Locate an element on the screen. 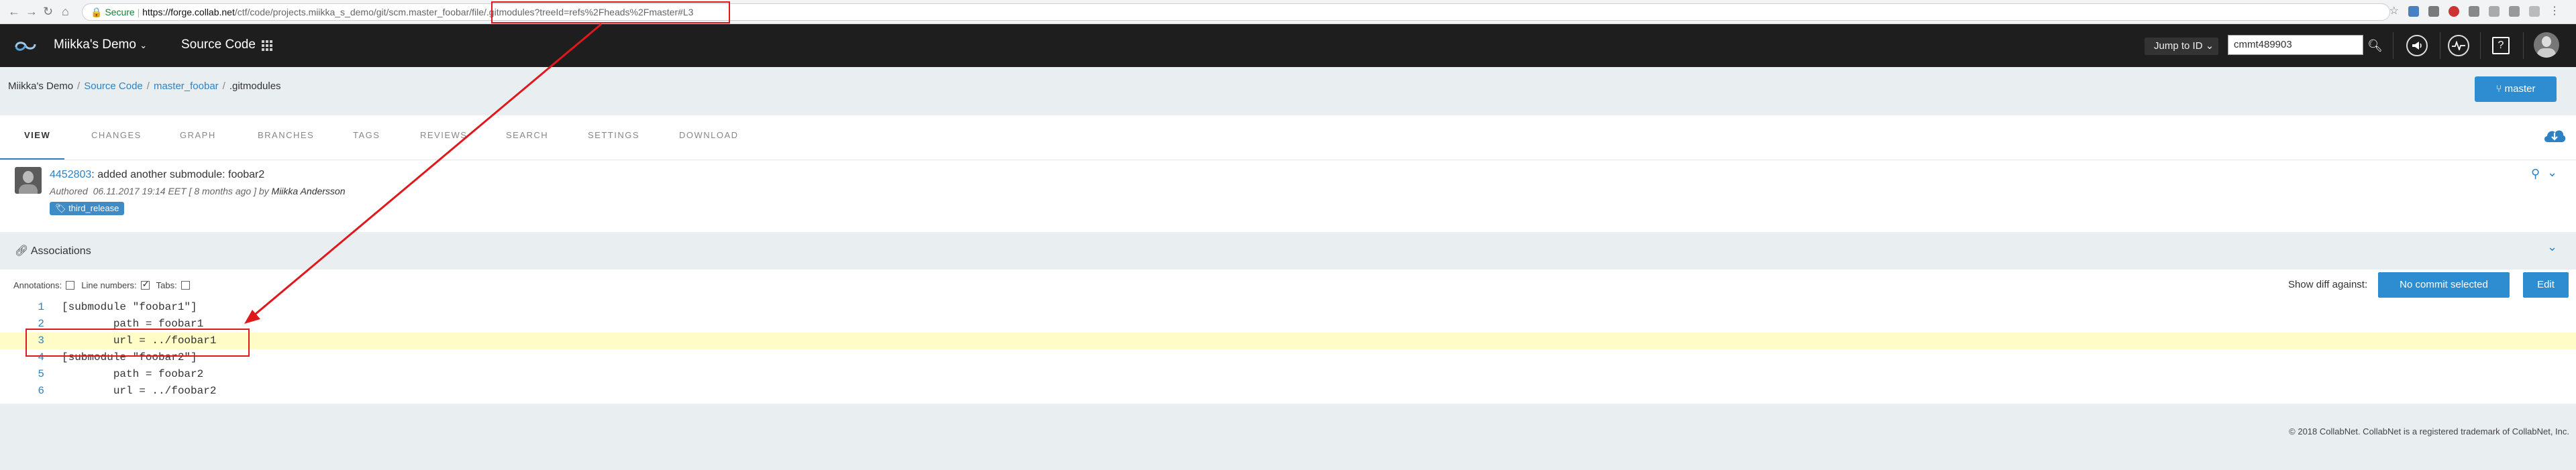 The width and height of the screenshot is (2576, 470). lock-icon: 🔒 is located at coordinates (97, 12).